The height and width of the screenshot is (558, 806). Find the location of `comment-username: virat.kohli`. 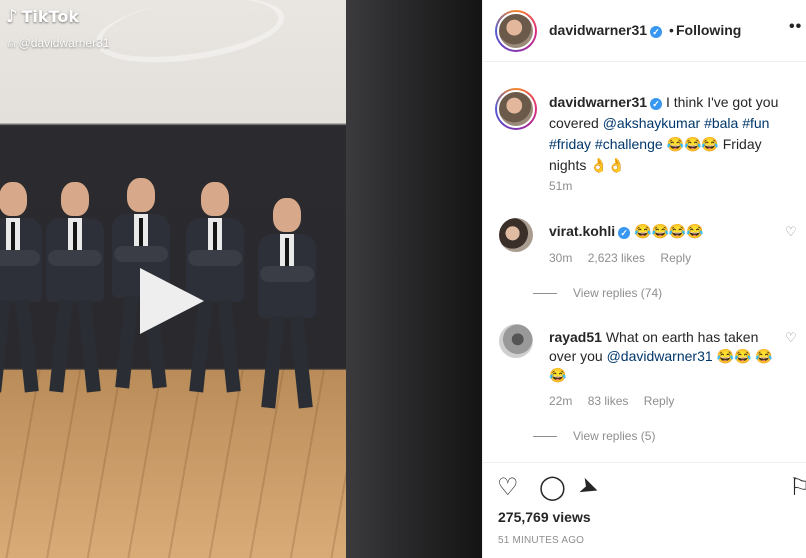

comment-username: virat.kohli is located at coordinates (582, 231).